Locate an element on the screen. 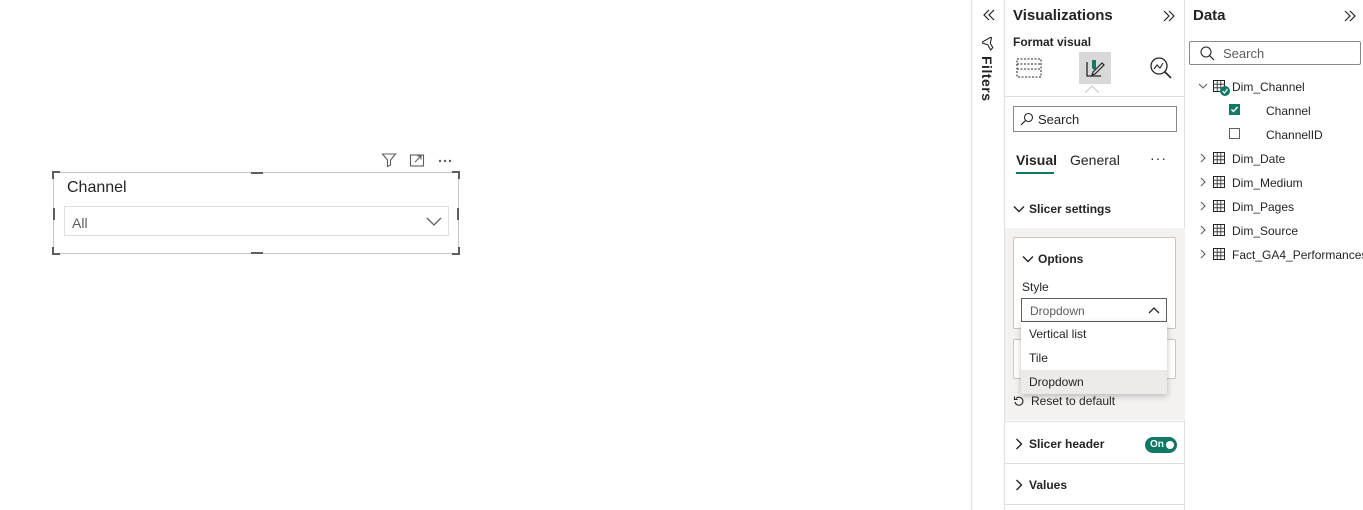  field-channel: Channel is located at coordinates (1274, 111).